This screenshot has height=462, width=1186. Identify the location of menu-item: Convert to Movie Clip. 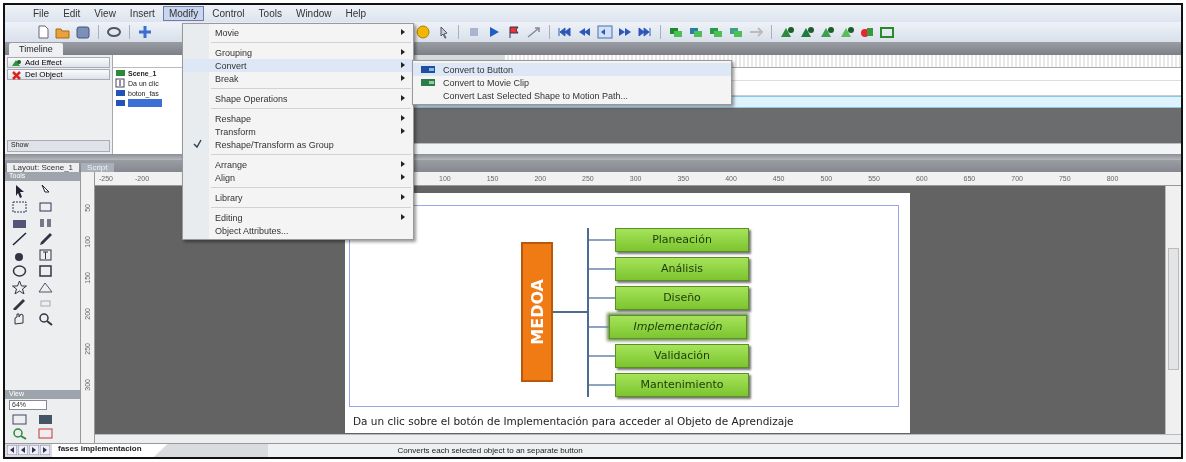
(572, 82).